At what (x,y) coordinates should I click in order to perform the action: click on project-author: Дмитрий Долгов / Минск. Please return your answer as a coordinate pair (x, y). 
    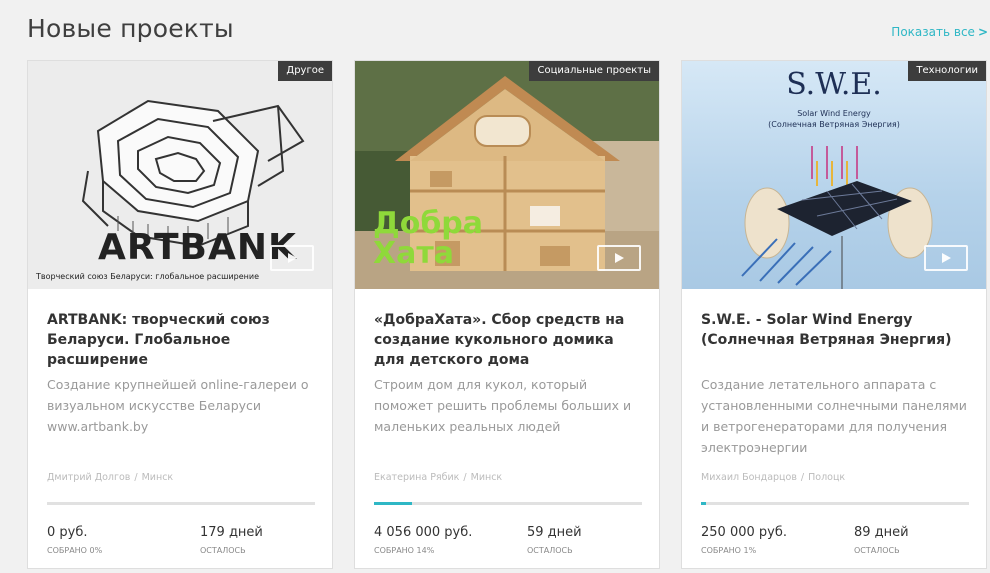
    Looking at the image, I should click on (110, 477).